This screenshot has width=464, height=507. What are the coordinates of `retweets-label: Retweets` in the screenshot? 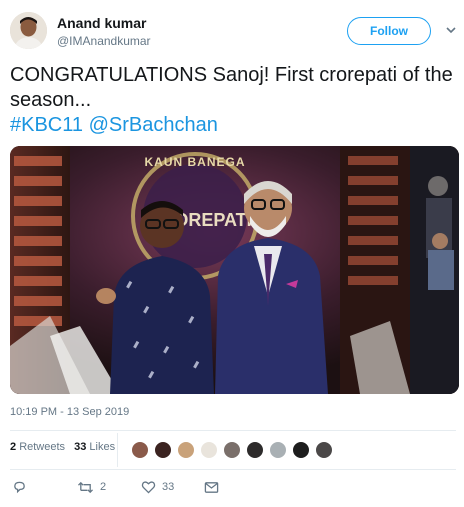 It's located at (42, 447).